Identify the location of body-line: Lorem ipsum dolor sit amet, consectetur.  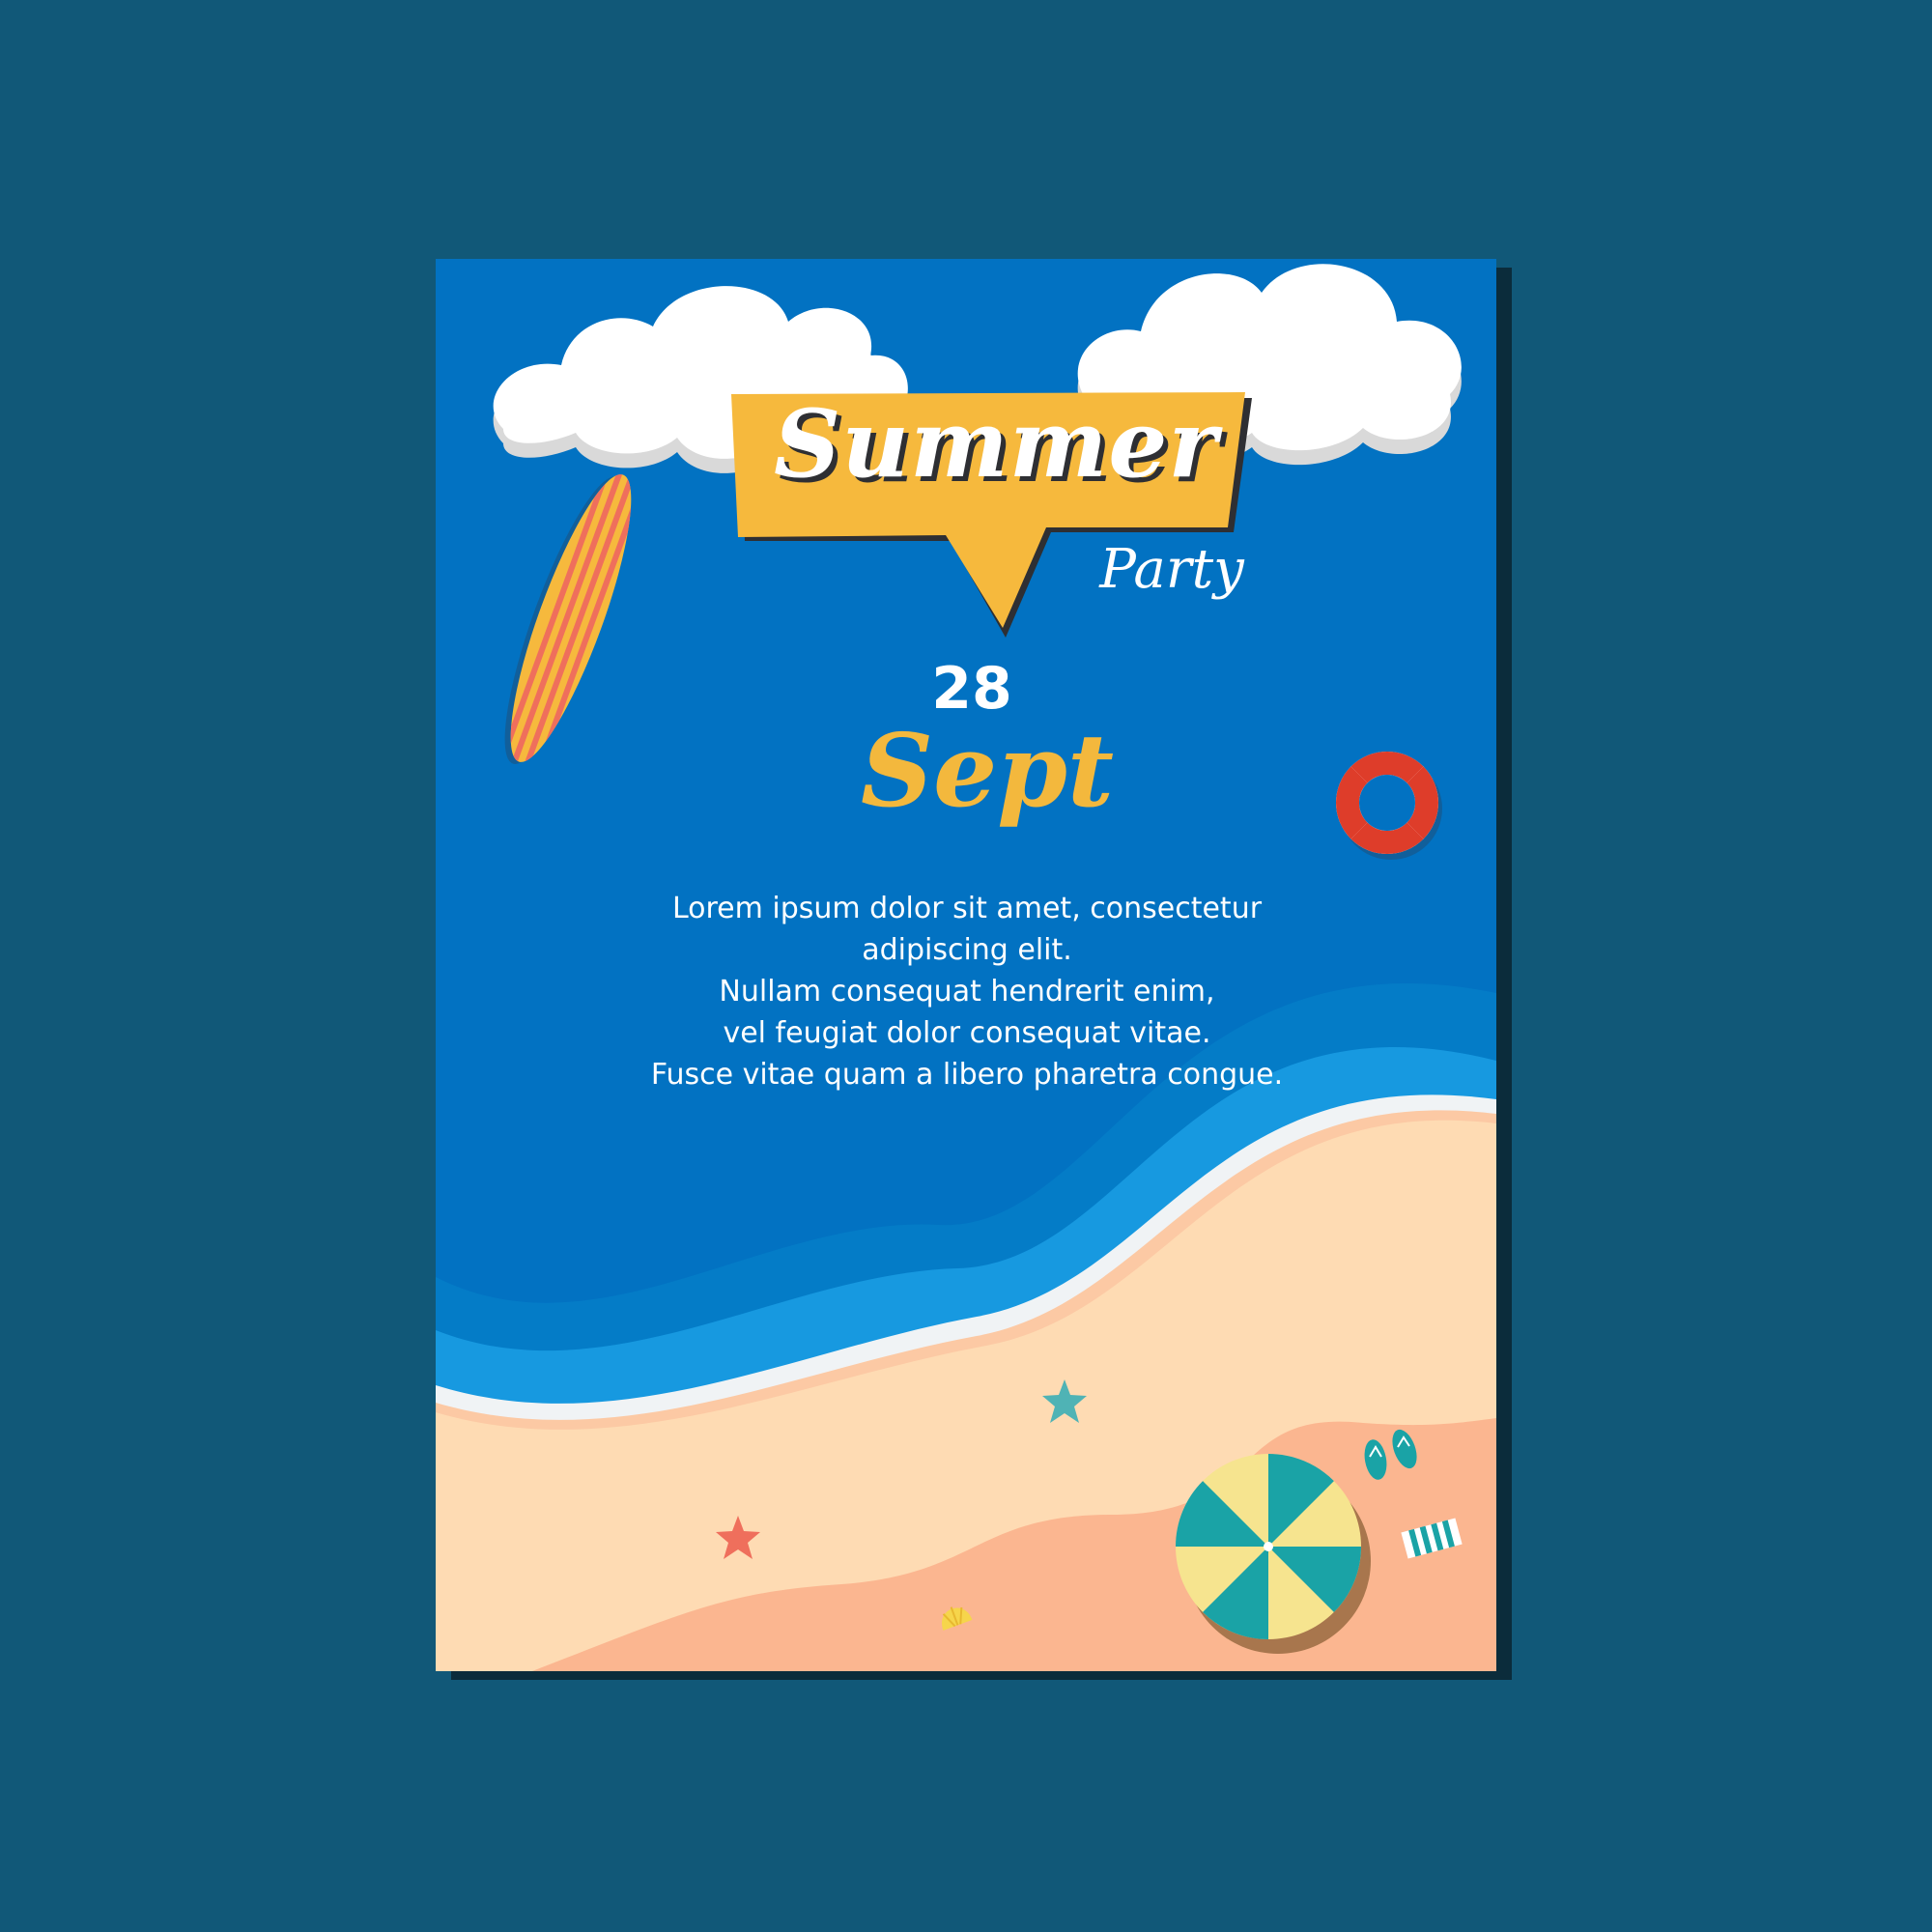
(967, 908).